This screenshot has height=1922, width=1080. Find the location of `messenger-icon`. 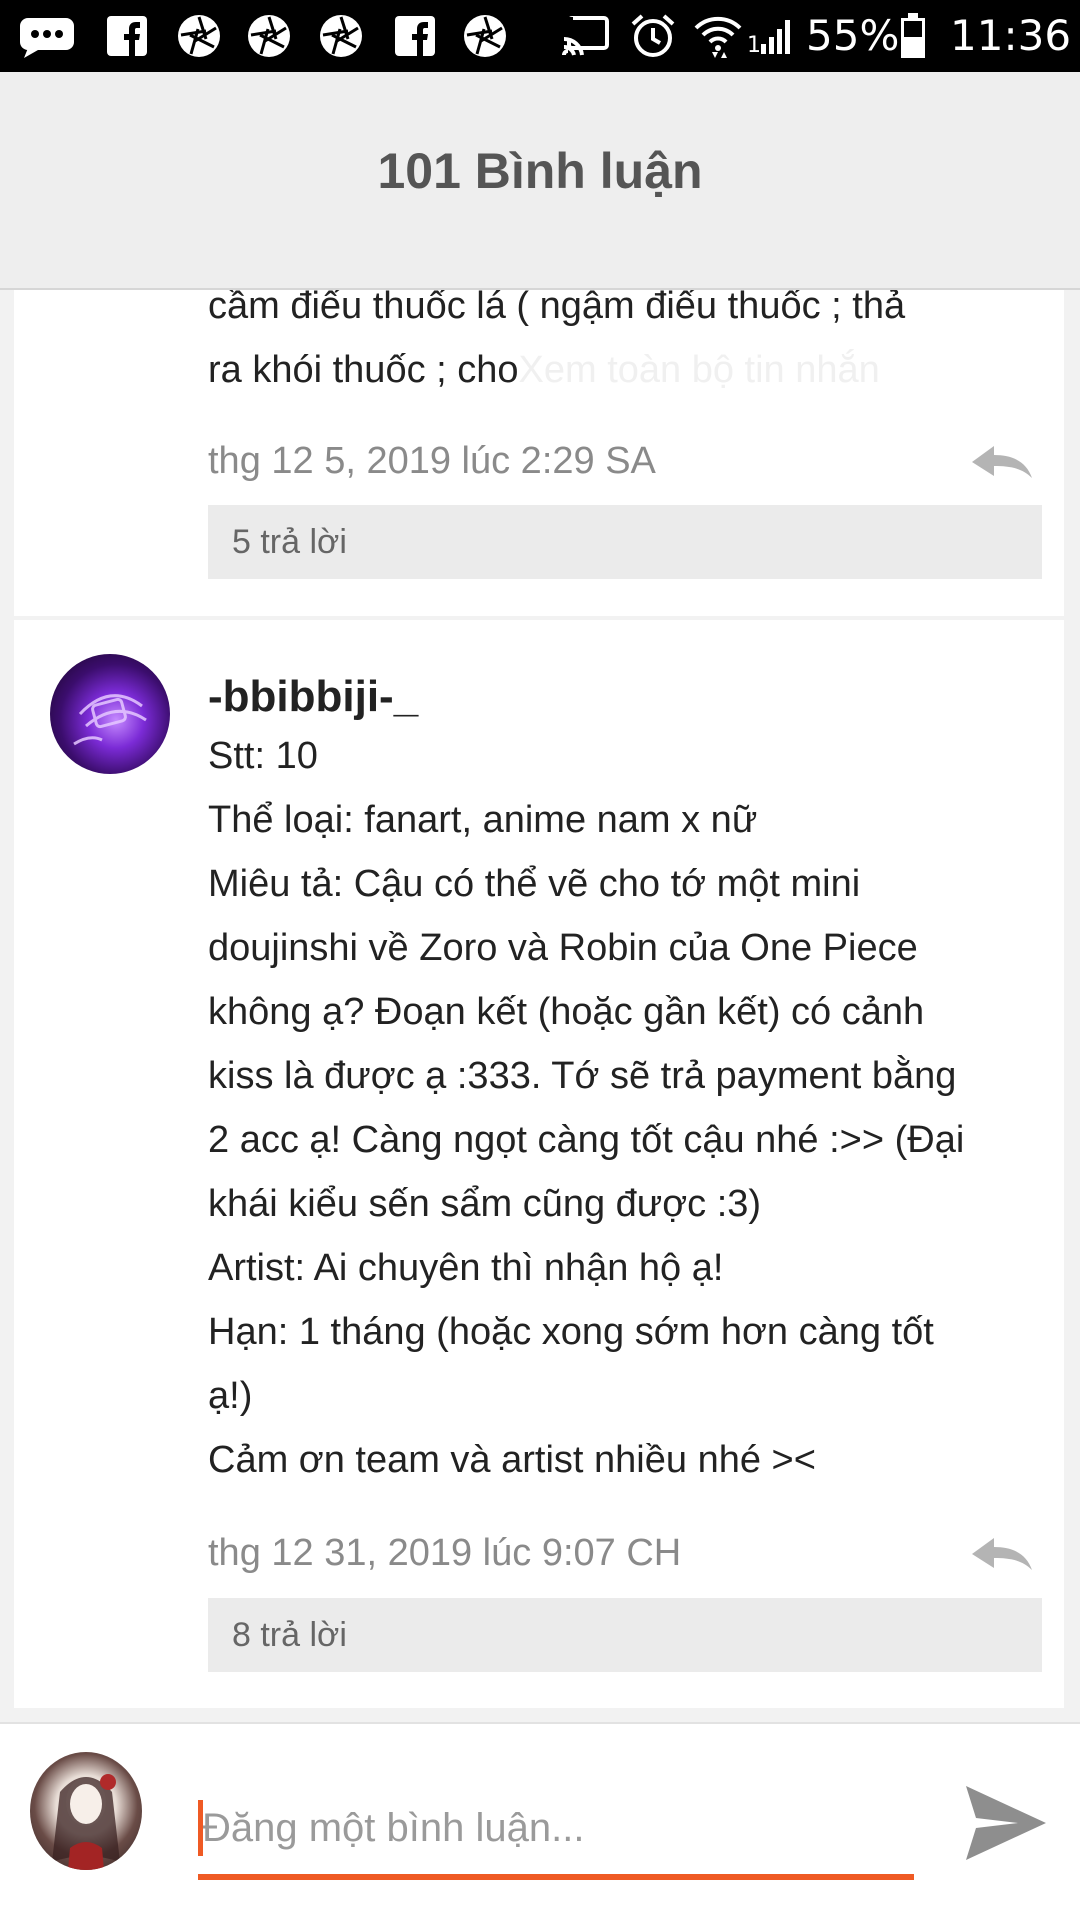

messenger-icon is located at coordinates (47, 36).